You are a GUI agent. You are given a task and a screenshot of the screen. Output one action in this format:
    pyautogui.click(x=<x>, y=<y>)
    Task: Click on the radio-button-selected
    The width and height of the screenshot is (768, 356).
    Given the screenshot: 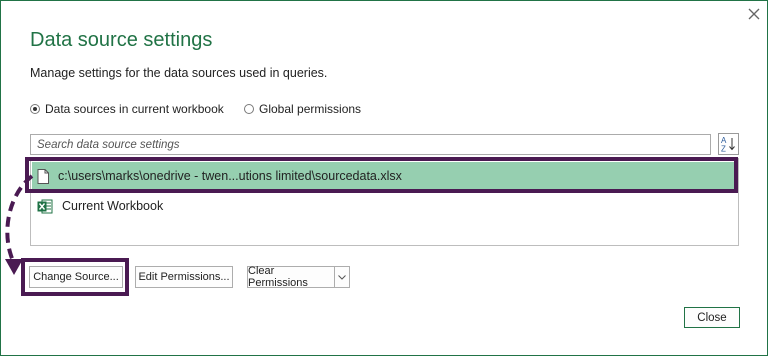 What is the action you would take?
    pyautogui.click(x=35, y=109)
    